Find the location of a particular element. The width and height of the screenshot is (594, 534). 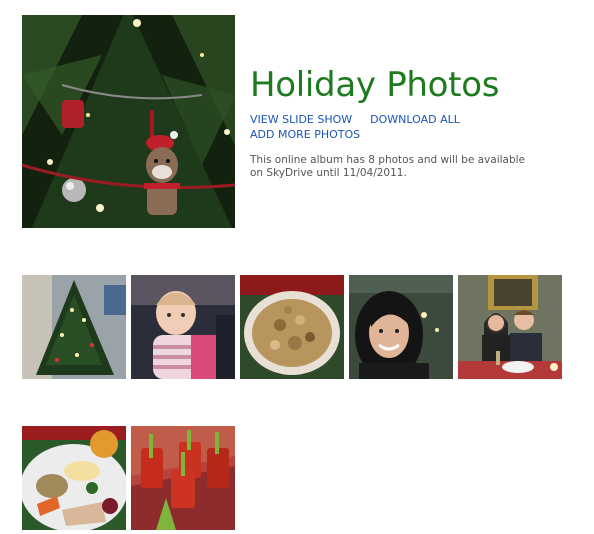

baby-photo-icon is located at coordinates (183, 327).